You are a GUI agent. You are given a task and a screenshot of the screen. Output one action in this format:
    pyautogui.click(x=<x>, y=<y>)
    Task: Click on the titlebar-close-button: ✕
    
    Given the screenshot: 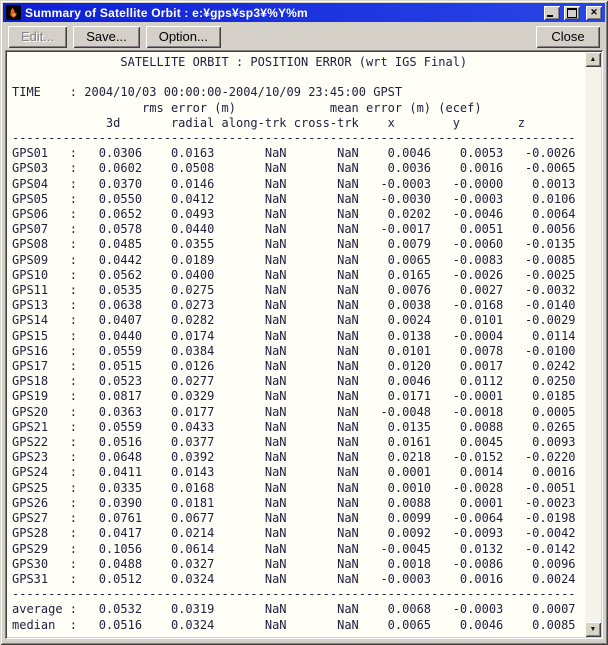 What is the action you would take?
    pyautogui.click(x=594, y=12)
    